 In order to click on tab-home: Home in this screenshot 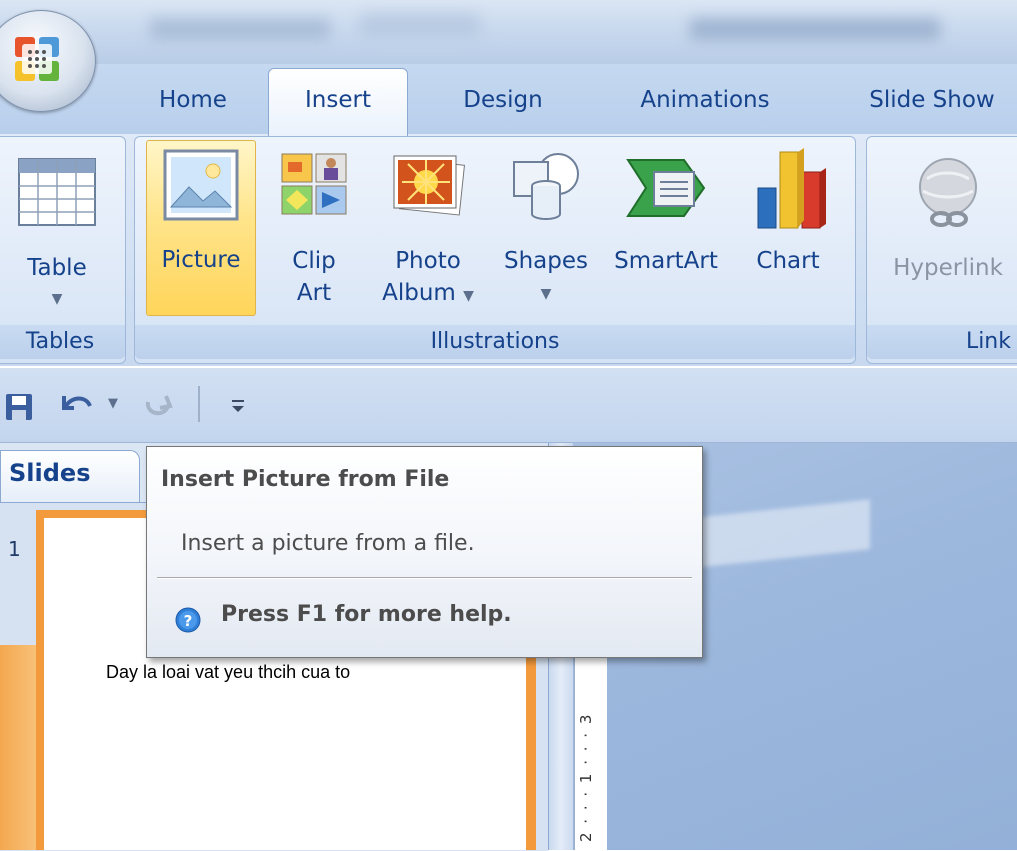, I will do `click(193, 100)`.